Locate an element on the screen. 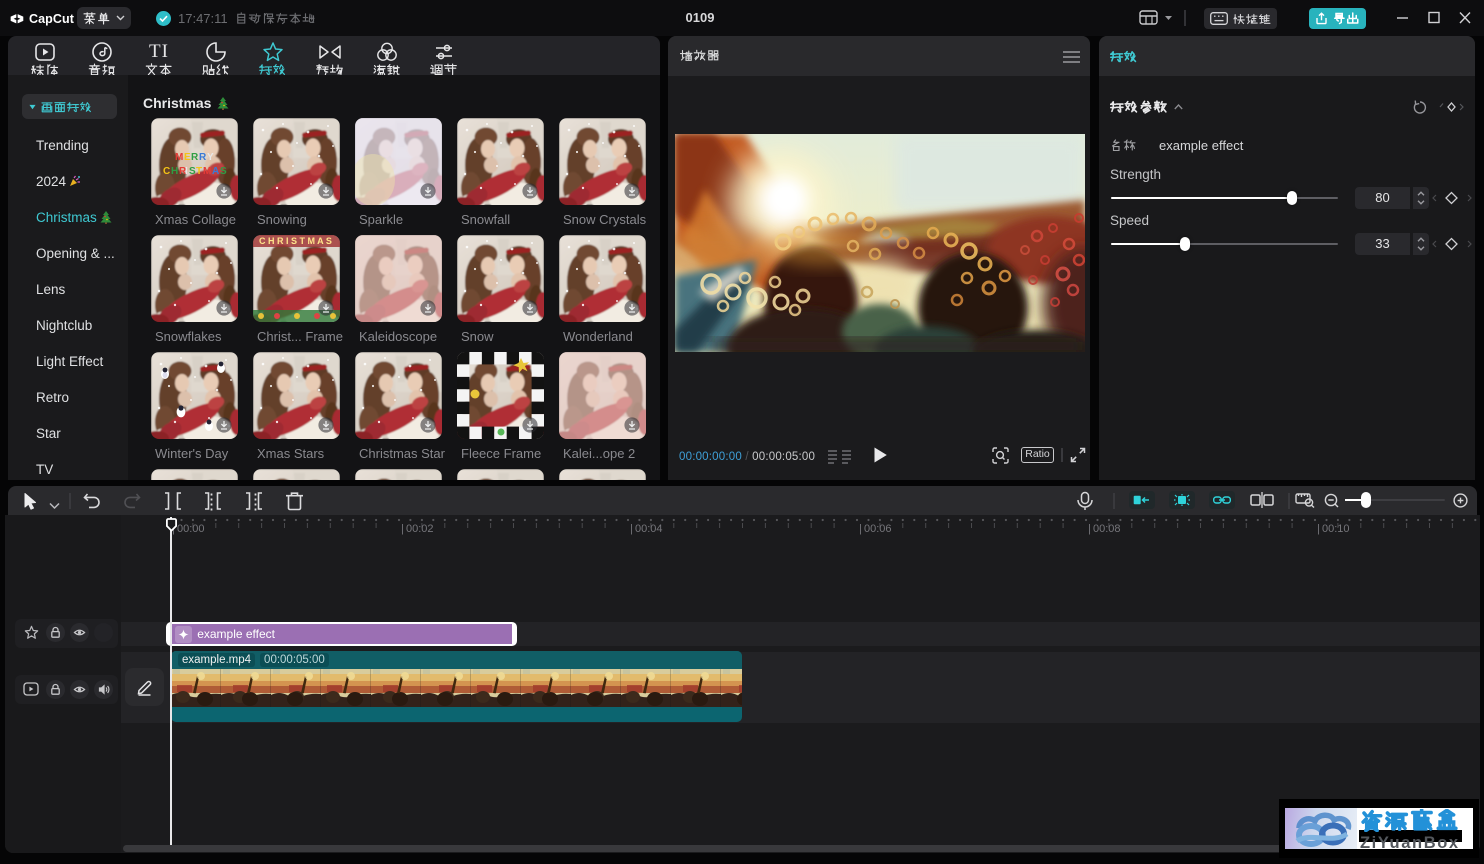  svg-text: C H R I S T M A S is located at coordinates (295, 241).